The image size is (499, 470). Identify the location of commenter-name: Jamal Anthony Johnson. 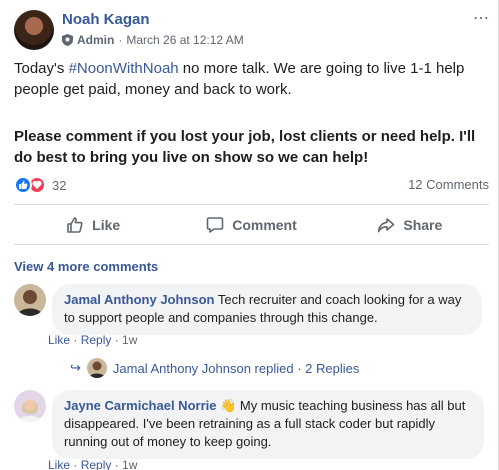
(139, 299).